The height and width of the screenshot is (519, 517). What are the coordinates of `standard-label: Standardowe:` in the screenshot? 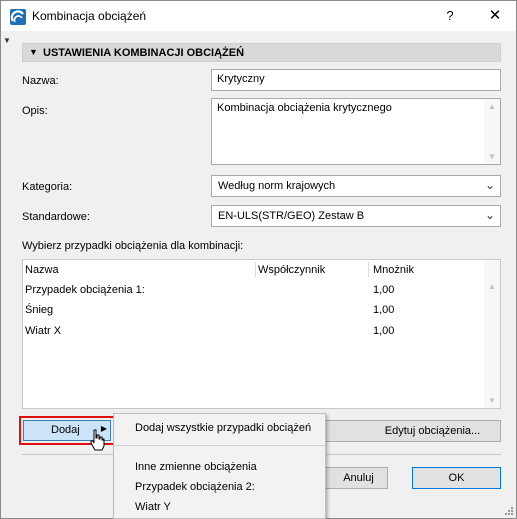 It's located at (56, 217).